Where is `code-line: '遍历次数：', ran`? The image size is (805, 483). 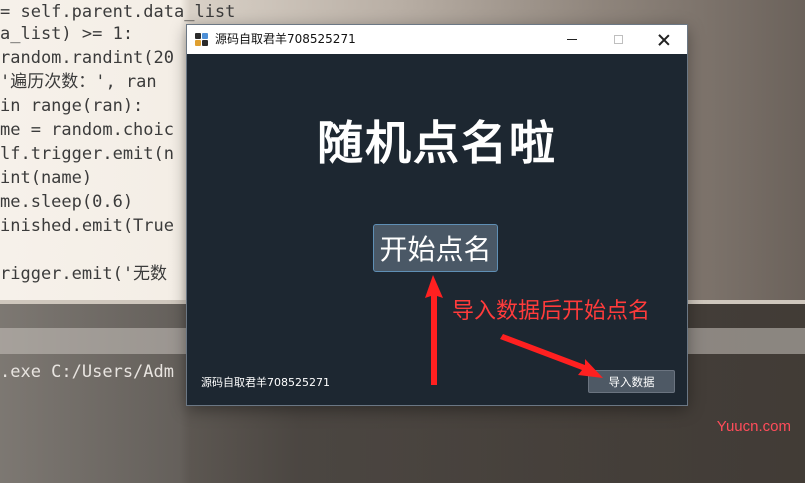 code-line: '遍历次数：', ran is located at coordinates (78, 82).